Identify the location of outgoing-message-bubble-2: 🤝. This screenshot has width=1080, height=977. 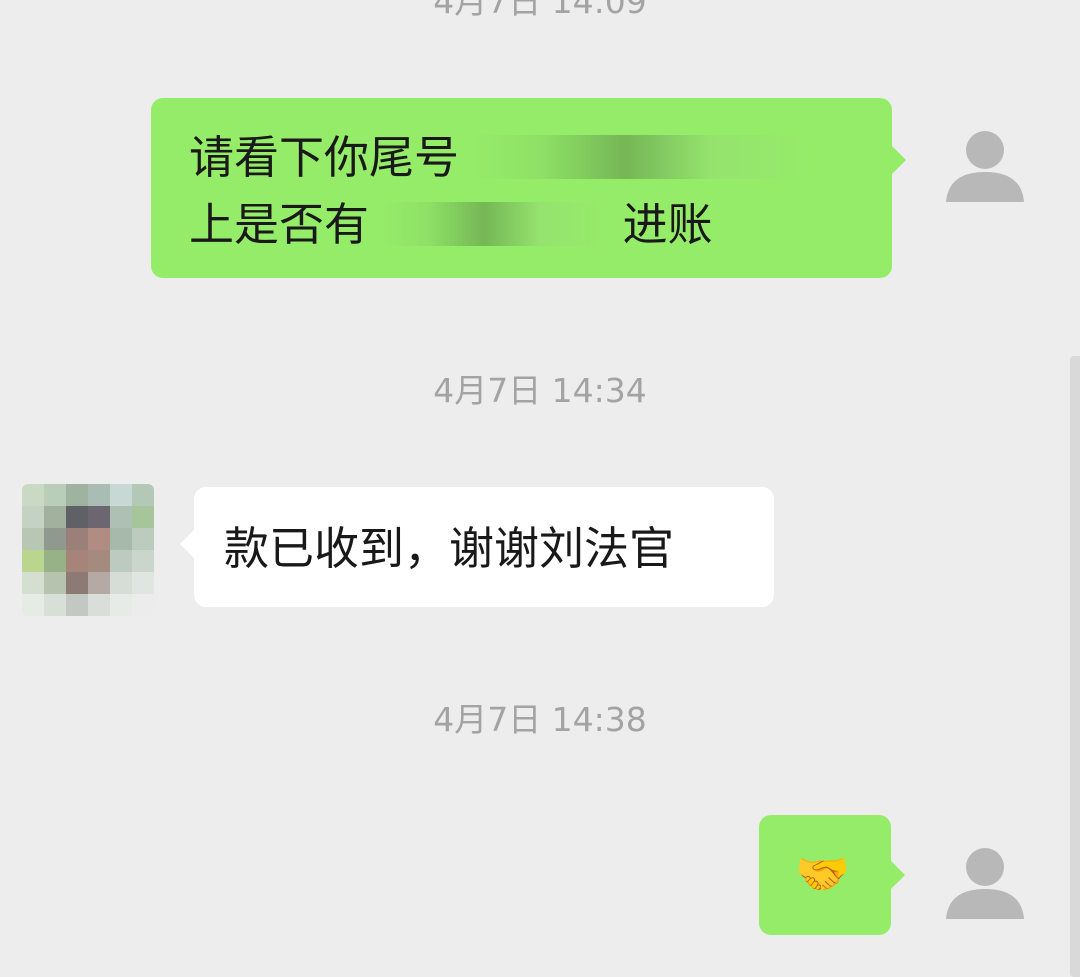
(825, 875).